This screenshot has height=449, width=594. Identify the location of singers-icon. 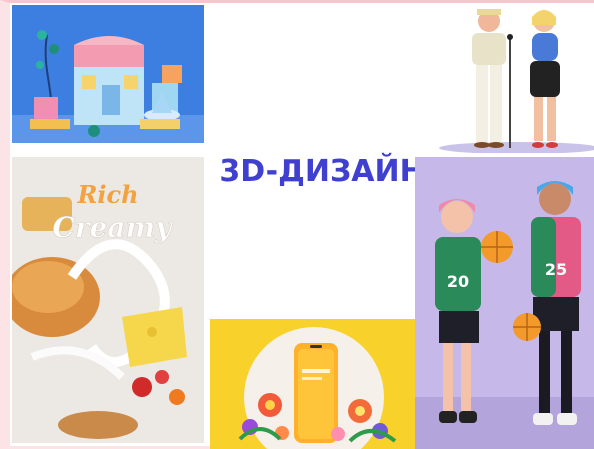
(504, 78).